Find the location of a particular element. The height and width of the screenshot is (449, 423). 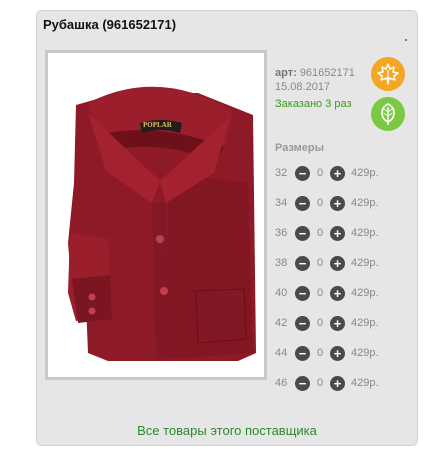

maple-leaf-icon is located at coordinates (388, 74).